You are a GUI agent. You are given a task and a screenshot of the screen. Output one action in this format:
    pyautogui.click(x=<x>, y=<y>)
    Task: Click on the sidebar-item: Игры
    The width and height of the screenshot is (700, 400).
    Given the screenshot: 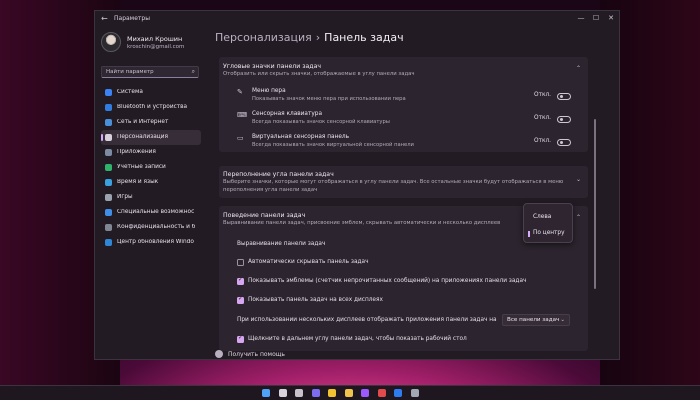 What is the action you would take?
    pyautogui.click(x=151, y=197)
    